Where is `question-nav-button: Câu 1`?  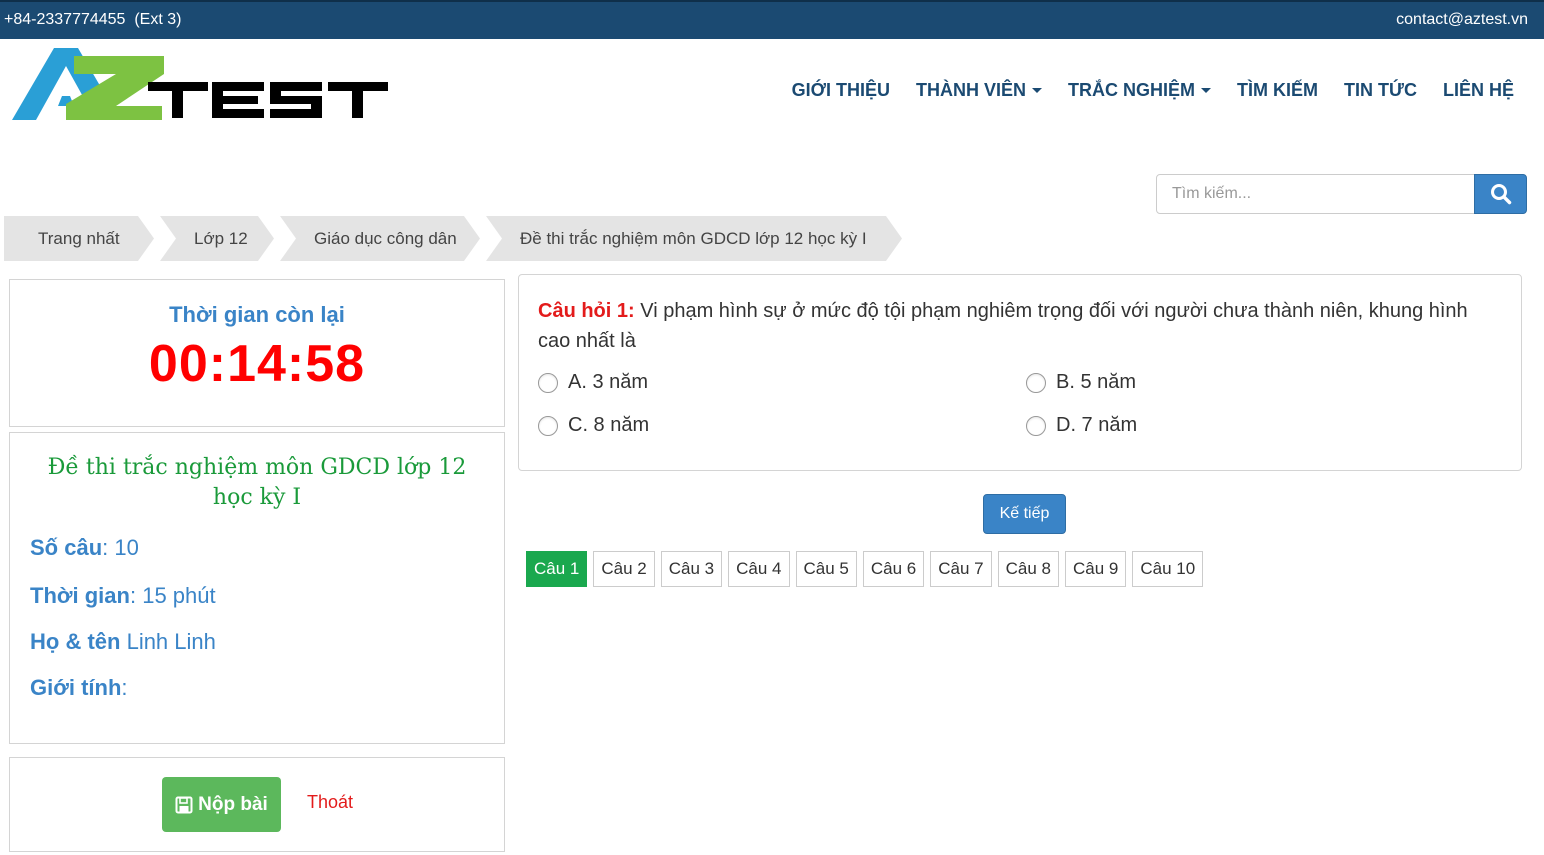 question-nav-button: Câu 1 is located at coordinates (557, 569).